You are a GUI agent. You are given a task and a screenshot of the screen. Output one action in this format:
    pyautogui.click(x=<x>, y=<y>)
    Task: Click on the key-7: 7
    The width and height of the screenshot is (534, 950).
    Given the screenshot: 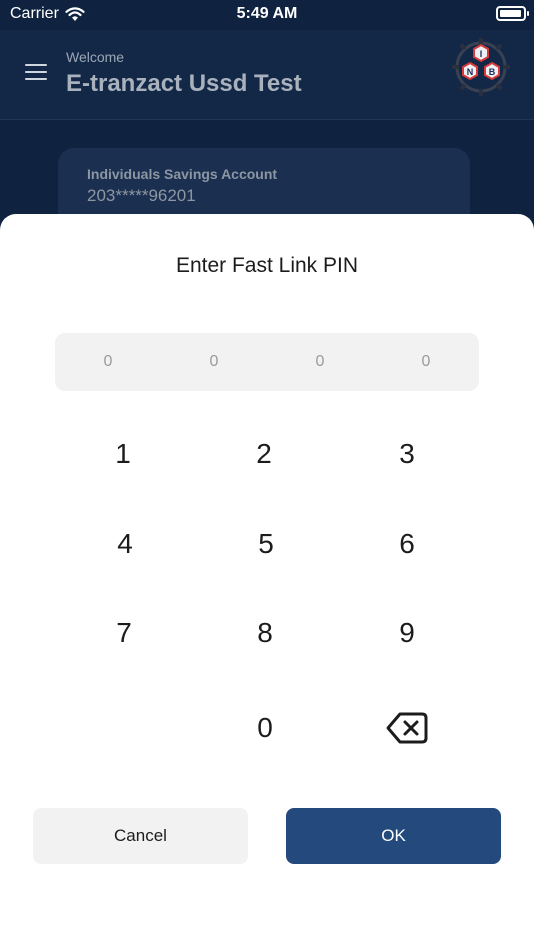 What is the action you would take?
    pyautogui.click(x=124, y=633)
    